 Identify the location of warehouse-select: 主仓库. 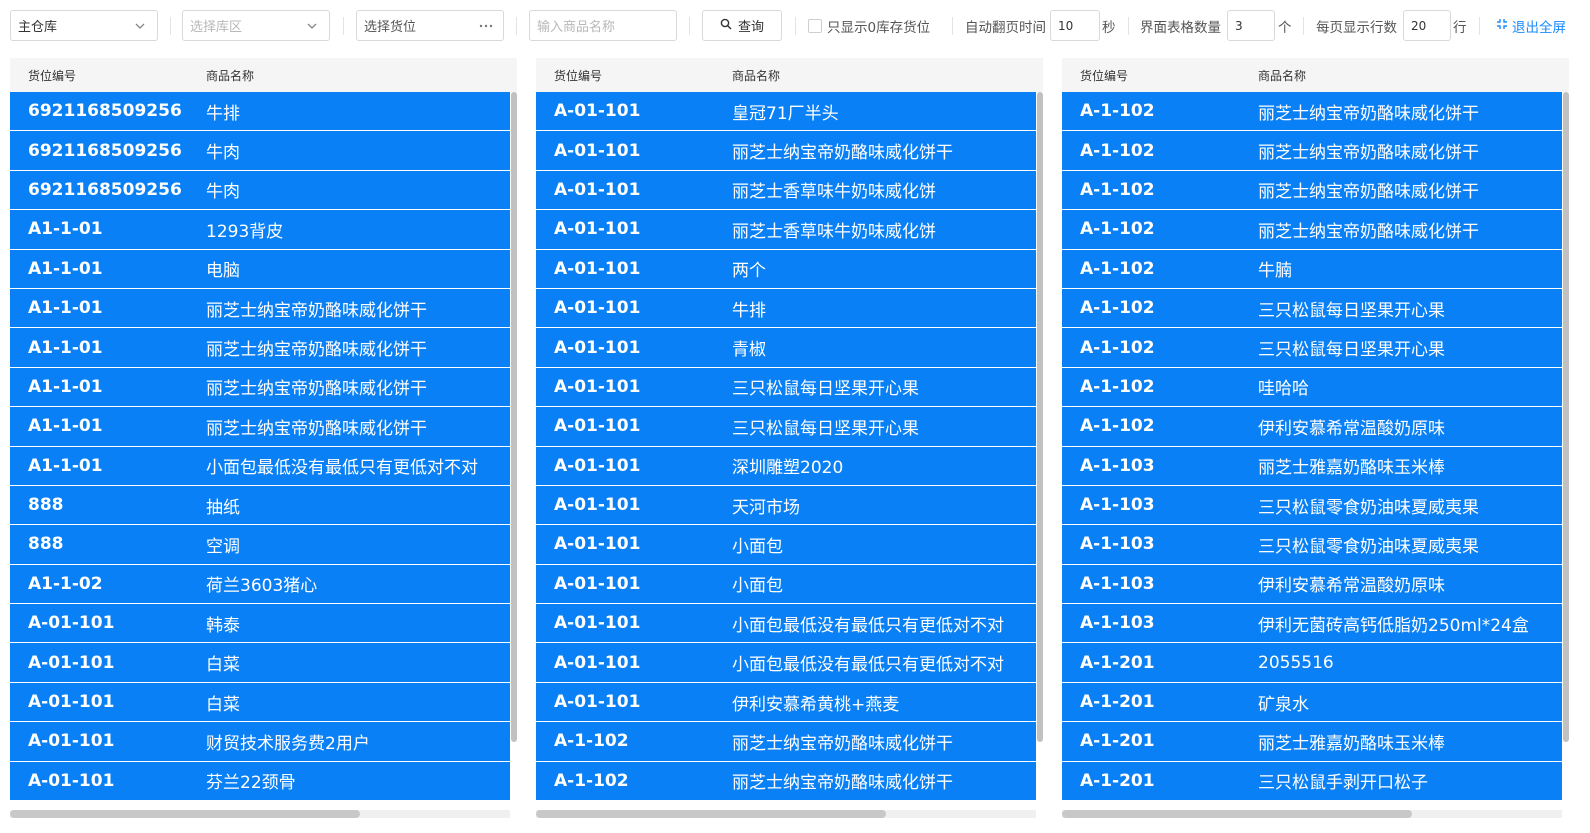
(84, 25).